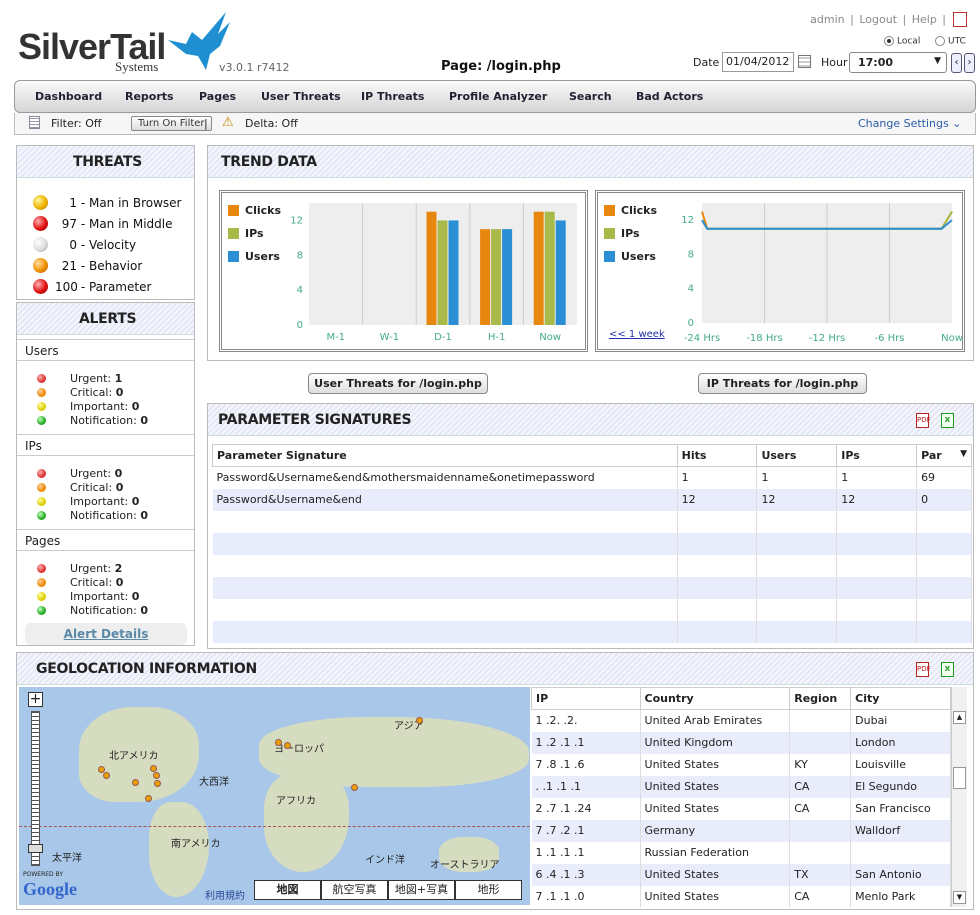 The height and width of the screenshot is (915, 980). I want to click on threat-velocity: 0 - Velocity, so click(125, 245).